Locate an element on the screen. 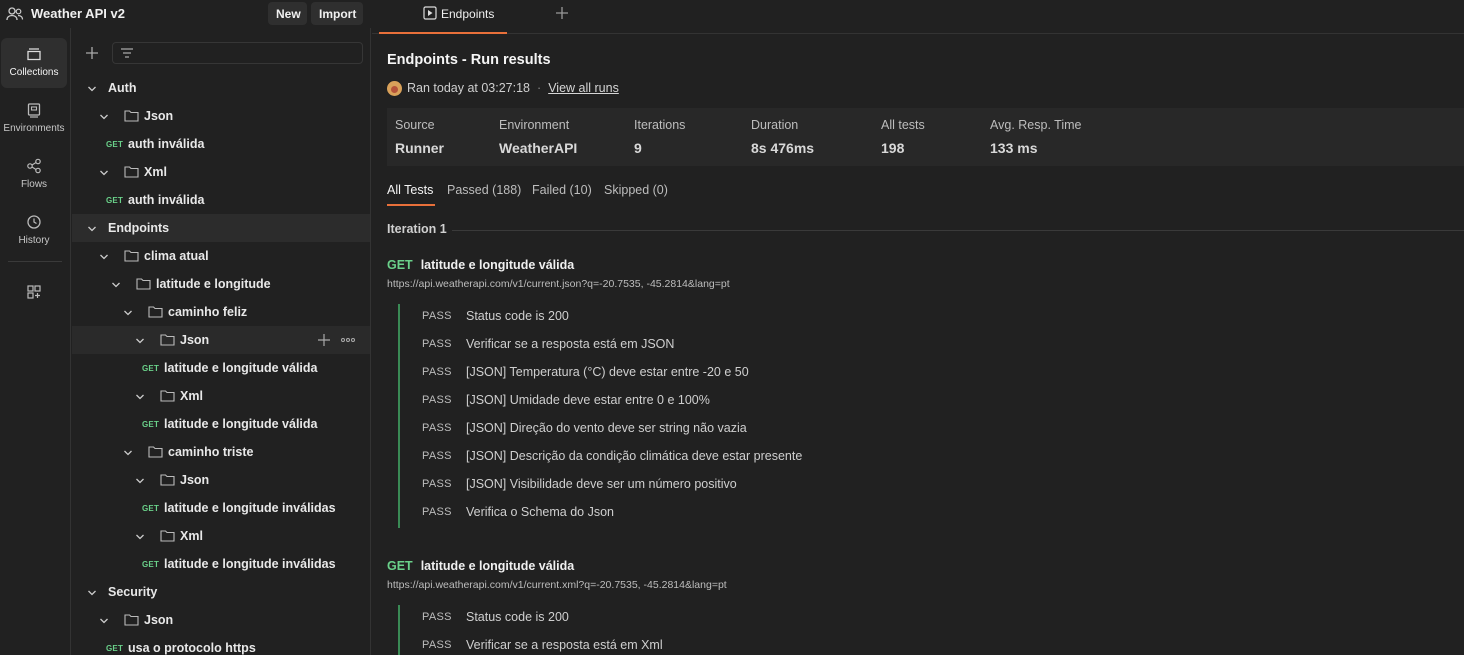  tab-failed: Failed (10) is located at coordinates (562, 190).